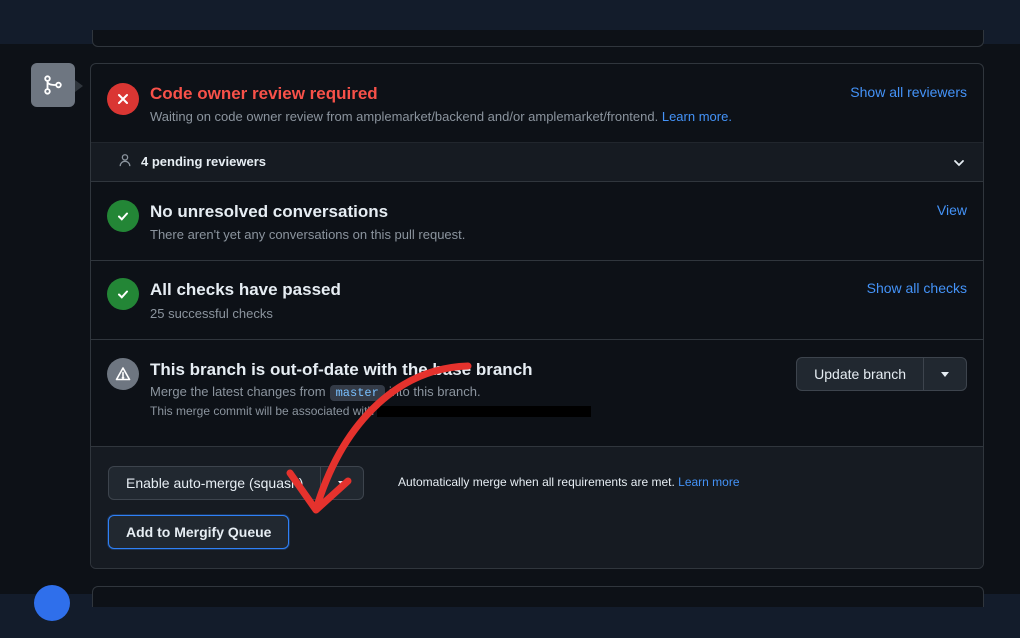 This screenshot has width=1020, height=638. I want to click on alert-triangle-icon, so click(123, 374).